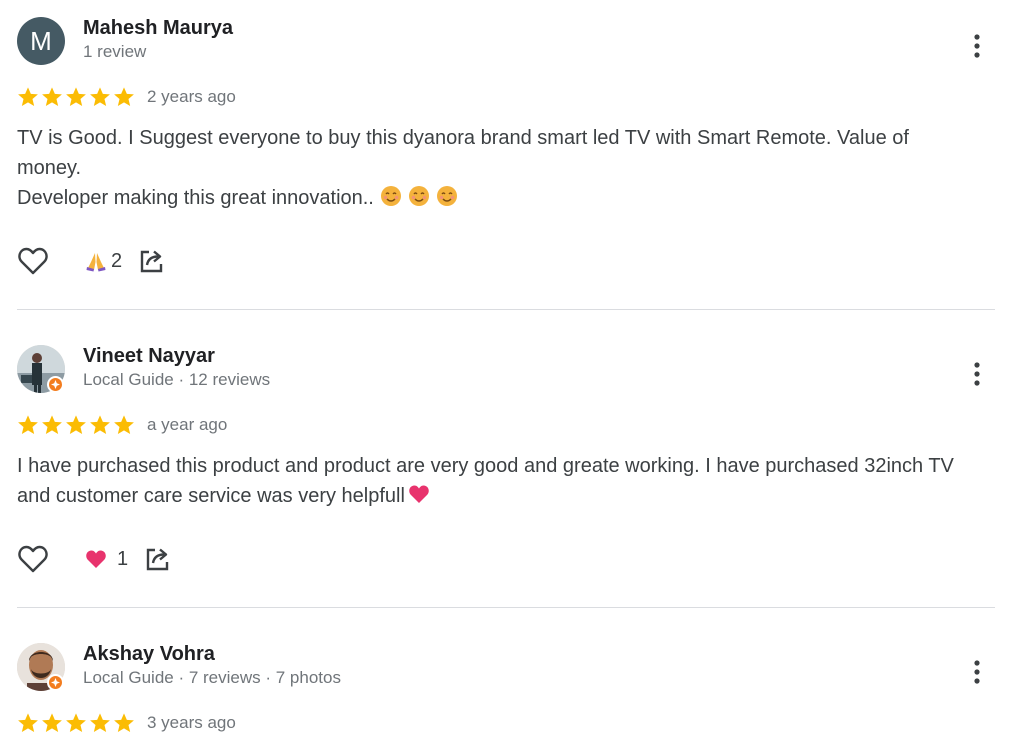 This screenshot has height=747, width=1017. I want to click on avatar-letter: M, so click(41, 41).